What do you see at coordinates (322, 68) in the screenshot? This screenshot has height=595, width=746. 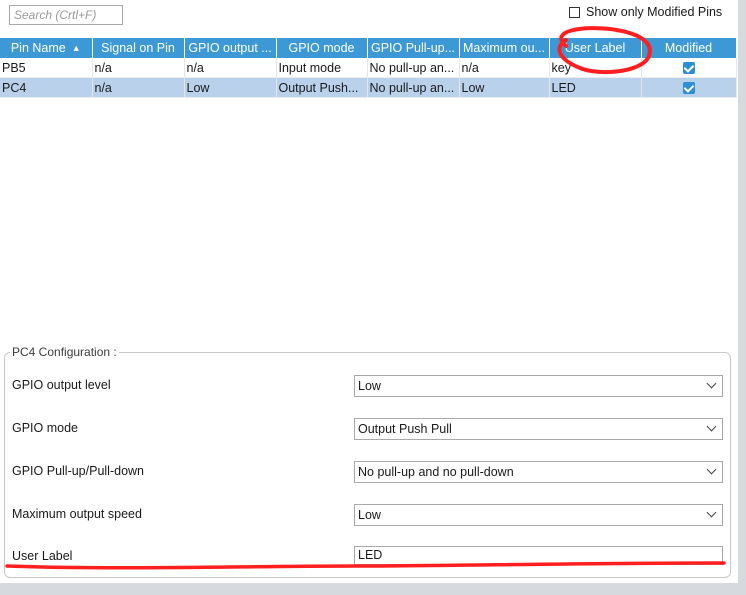 I see `cell-mode: Input mode` at bounding box center [322, 68].